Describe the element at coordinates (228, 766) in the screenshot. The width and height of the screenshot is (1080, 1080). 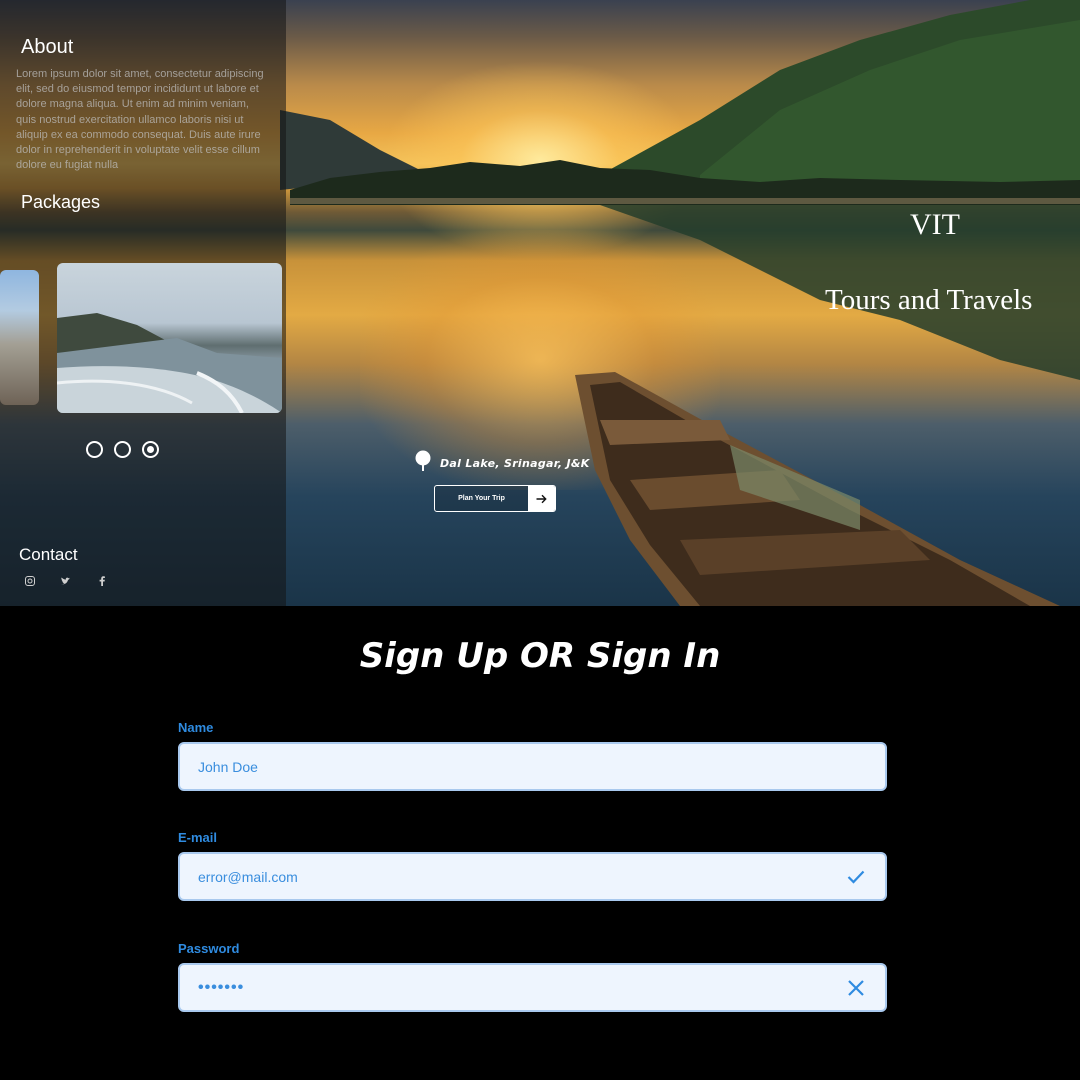
I see `name-value: John Doe` at that location.